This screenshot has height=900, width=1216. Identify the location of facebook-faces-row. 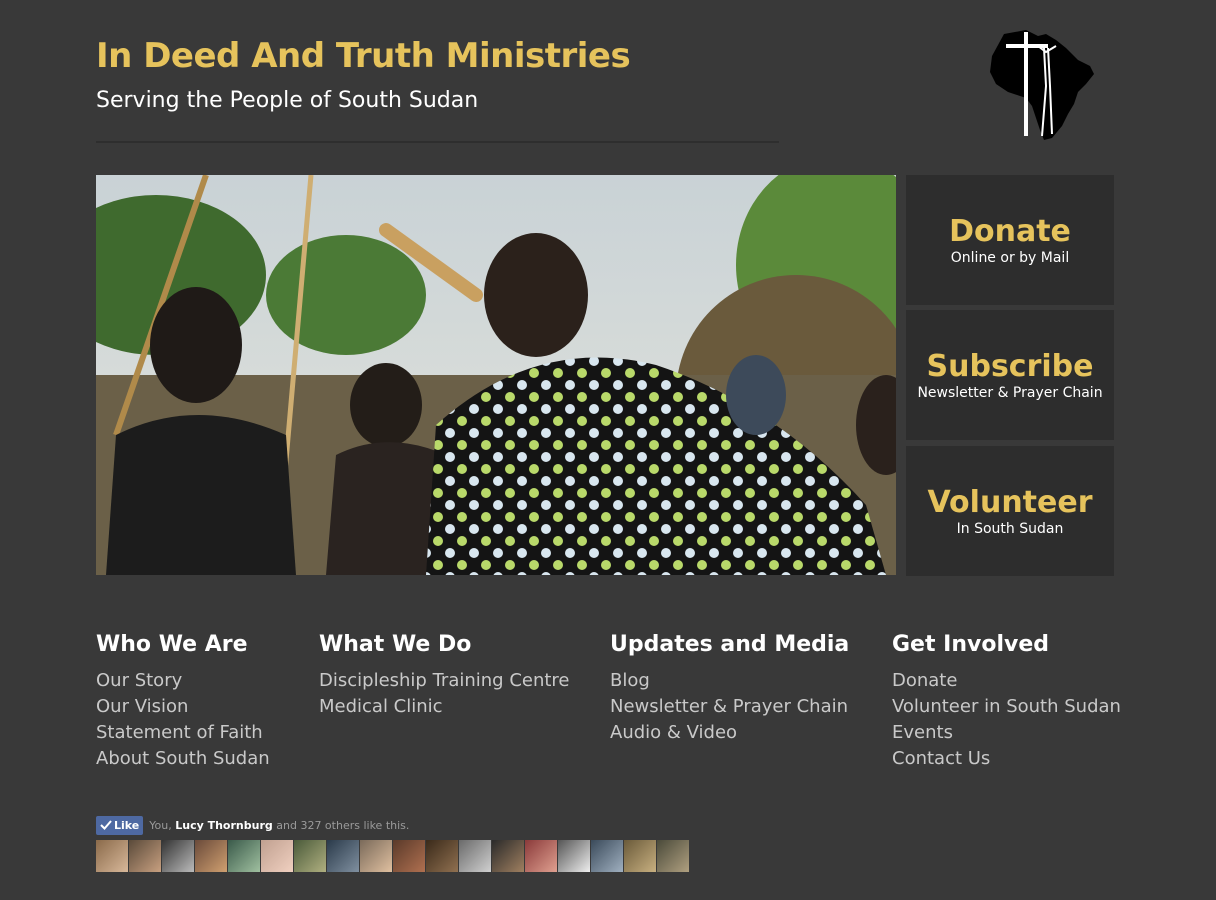
(393, 856).